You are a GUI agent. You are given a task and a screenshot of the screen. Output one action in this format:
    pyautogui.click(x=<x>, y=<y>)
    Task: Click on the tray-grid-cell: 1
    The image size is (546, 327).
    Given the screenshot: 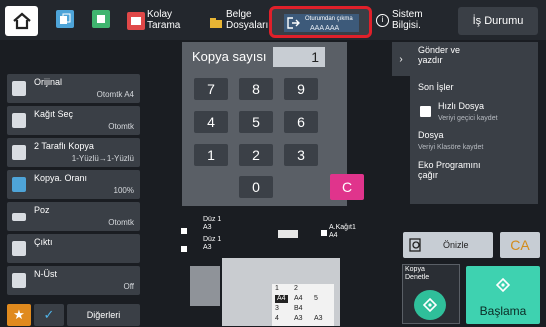 What is the action you would take?
    pyautogui.click(x=277, y=288)
    